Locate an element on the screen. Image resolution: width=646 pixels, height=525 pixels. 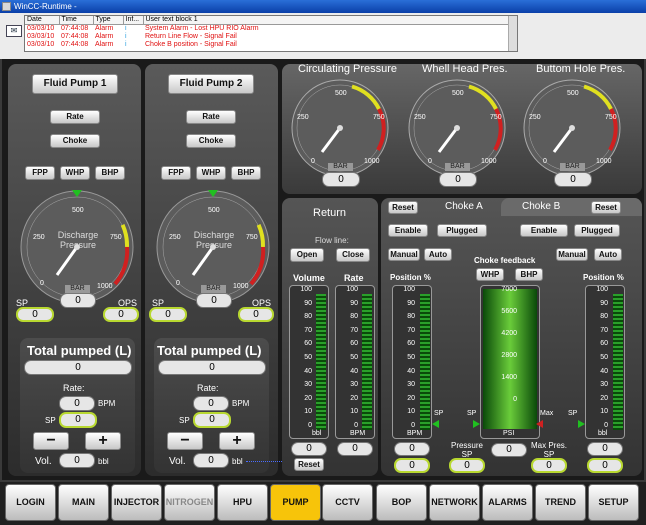
choke-a-tab-label: Choke A is located at coordinates (464, 206).